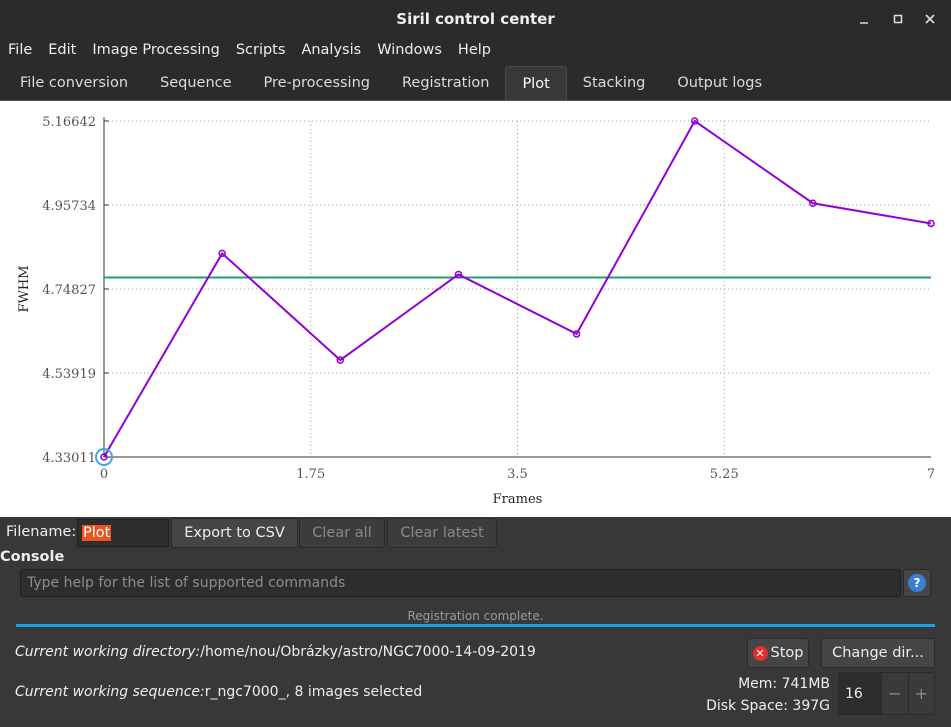 The height and width of the screenshot is (727, 951). Describe the element at coordinates (536, 83) in the screenshot. I see `tab-plot: Plot` at that location.